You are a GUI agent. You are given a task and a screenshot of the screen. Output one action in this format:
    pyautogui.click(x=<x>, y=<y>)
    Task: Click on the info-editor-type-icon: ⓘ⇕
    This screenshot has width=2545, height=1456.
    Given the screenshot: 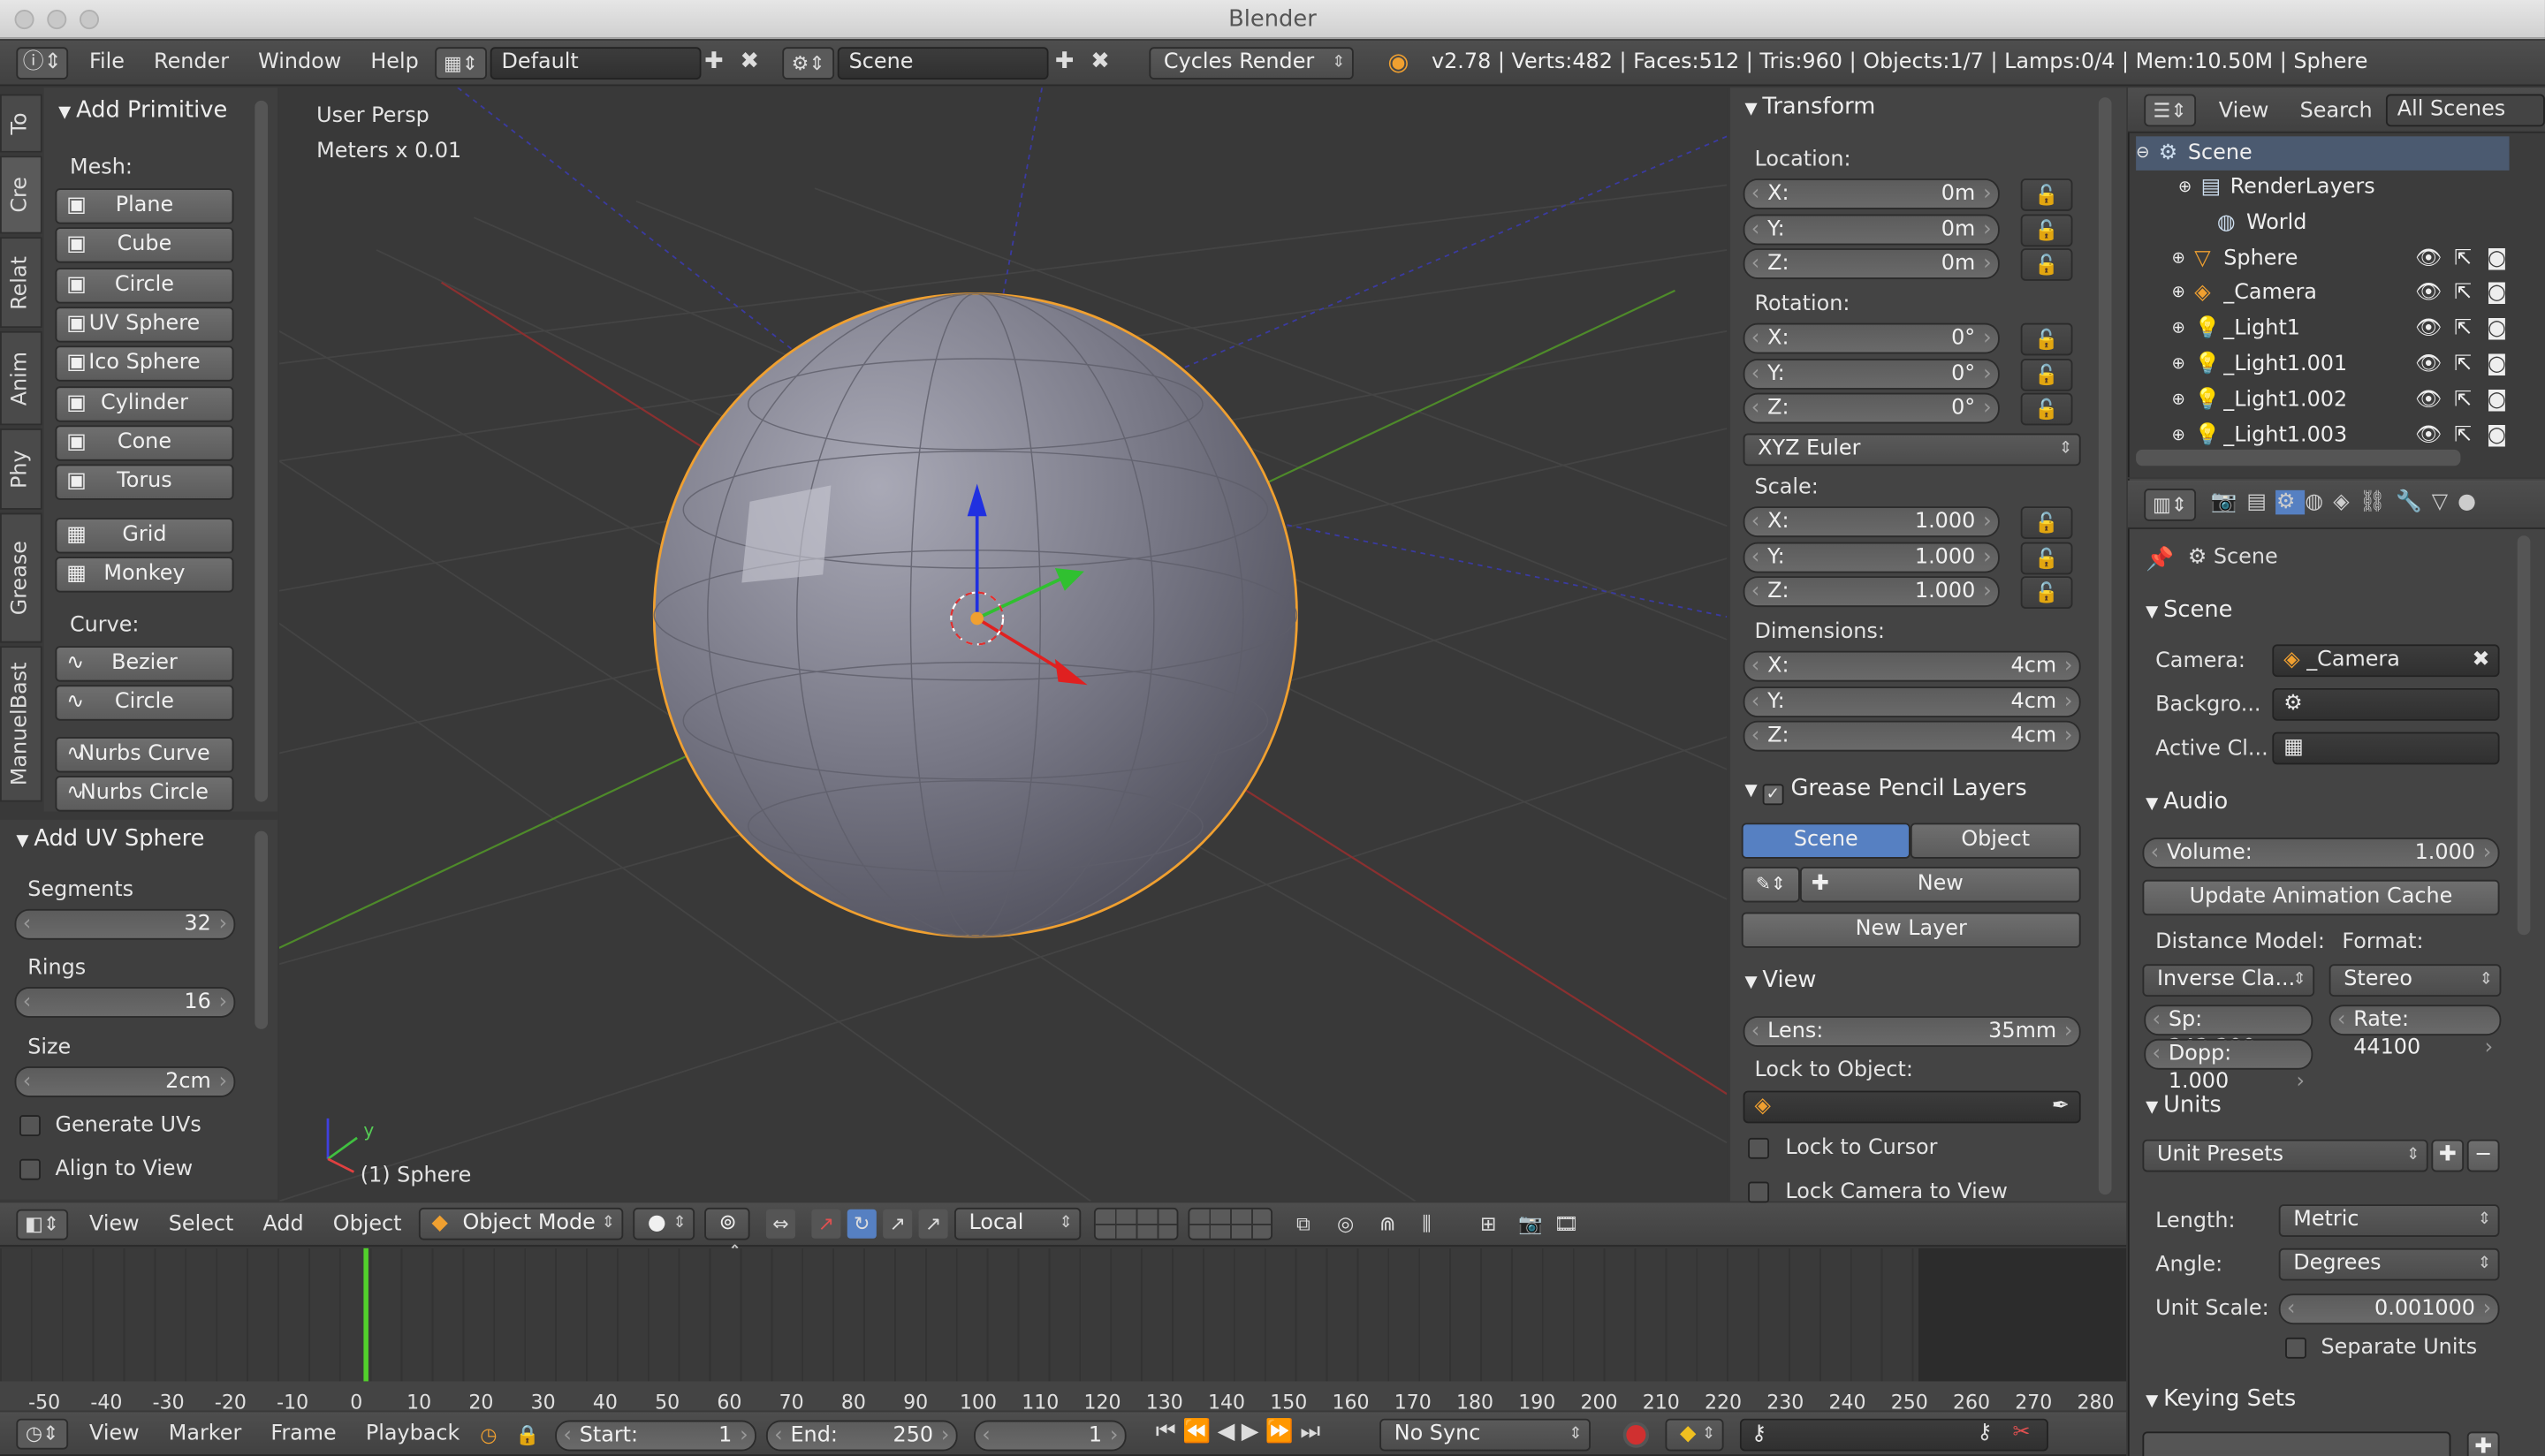 What is the action you would take?
    pyautogui.click(x=42, y=63)
    